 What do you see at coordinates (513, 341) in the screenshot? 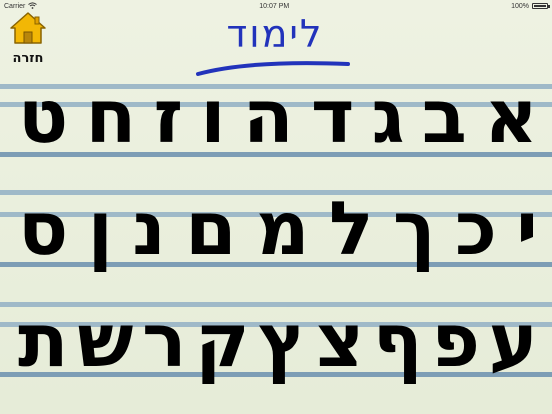
I see `letter-ayin: ע` at bounding box center [513, 341].